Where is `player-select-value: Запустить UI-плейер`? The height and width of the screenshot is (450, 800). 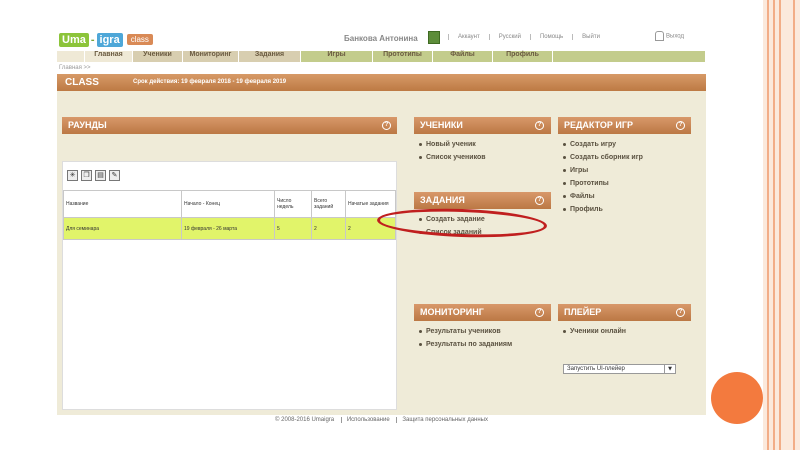
player-select-value: Запустить UI-плейер is located at coordinates (596, 369).